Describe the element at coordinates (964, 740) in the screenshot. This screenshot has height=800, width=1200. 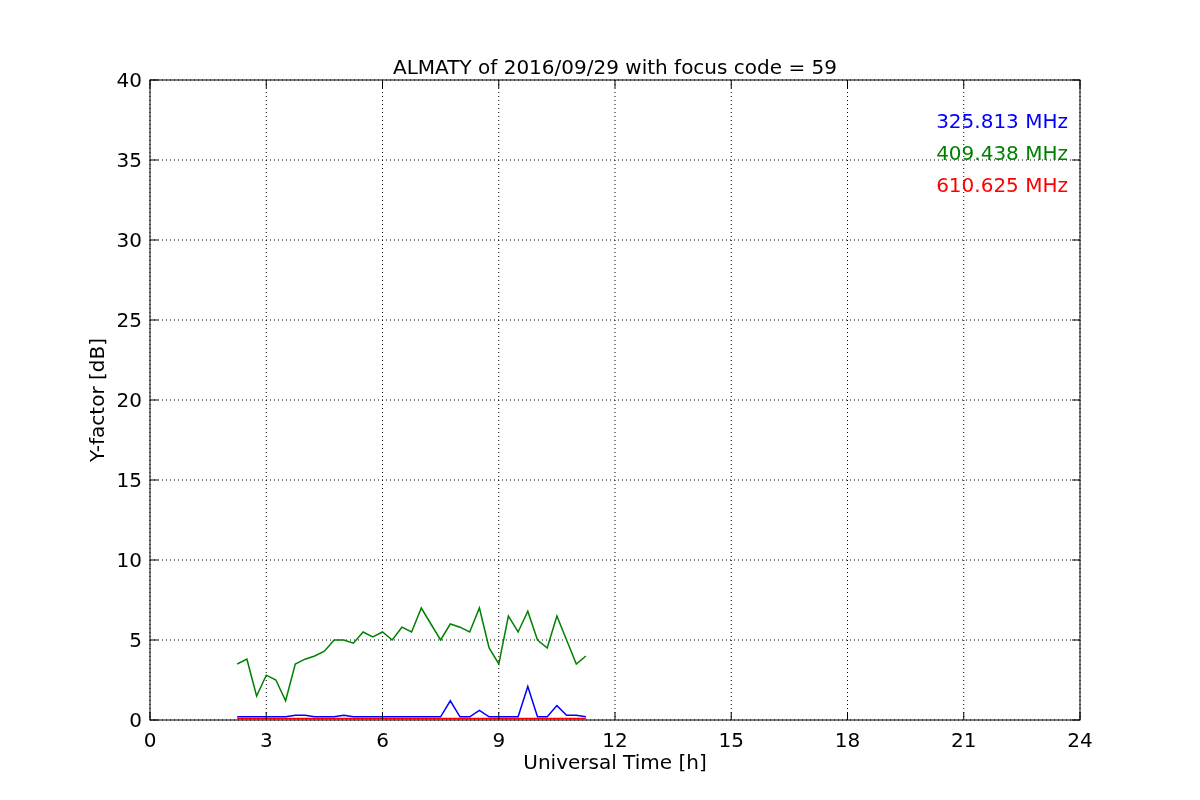
I see `x-tick-label: 21` at that location.